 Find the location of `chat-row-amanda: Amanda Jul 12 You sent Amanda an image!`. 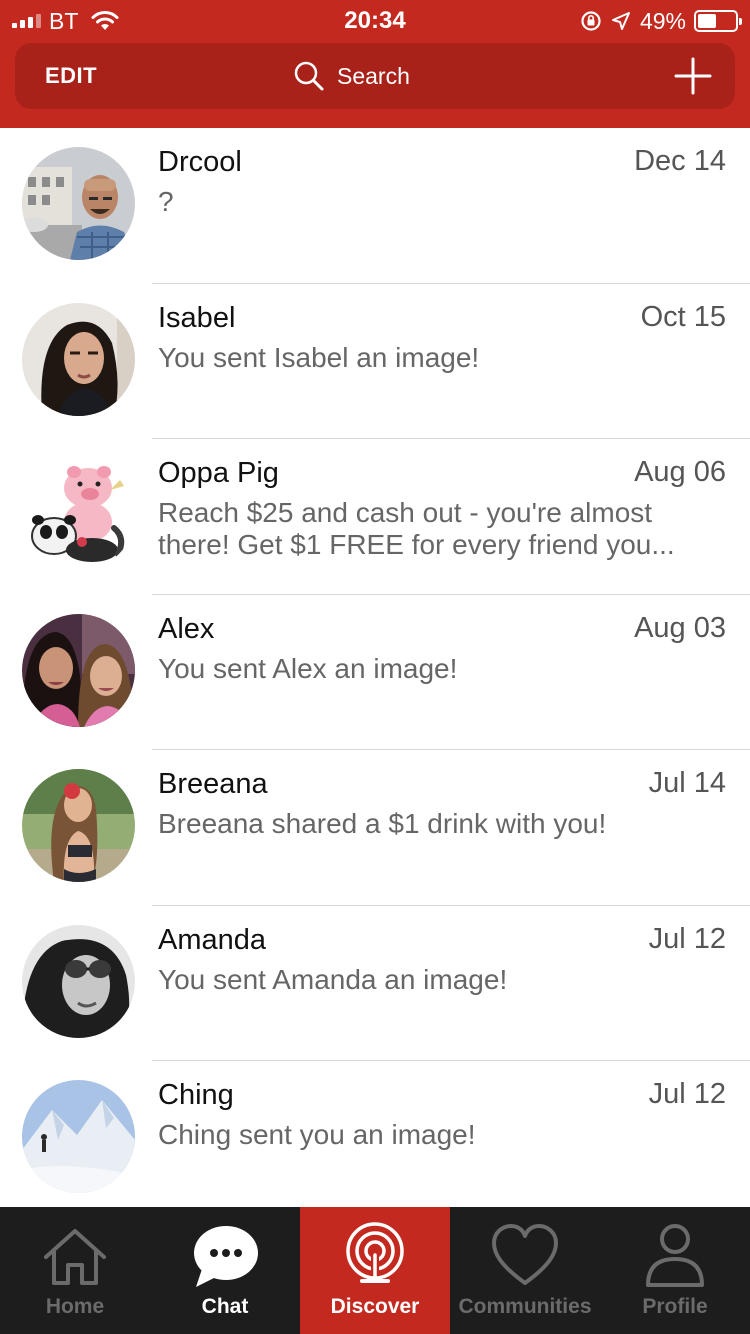

chat-row-amanda: Amanda Jul 12 You sent Amanda an image! is located at coordinates (375, 983).